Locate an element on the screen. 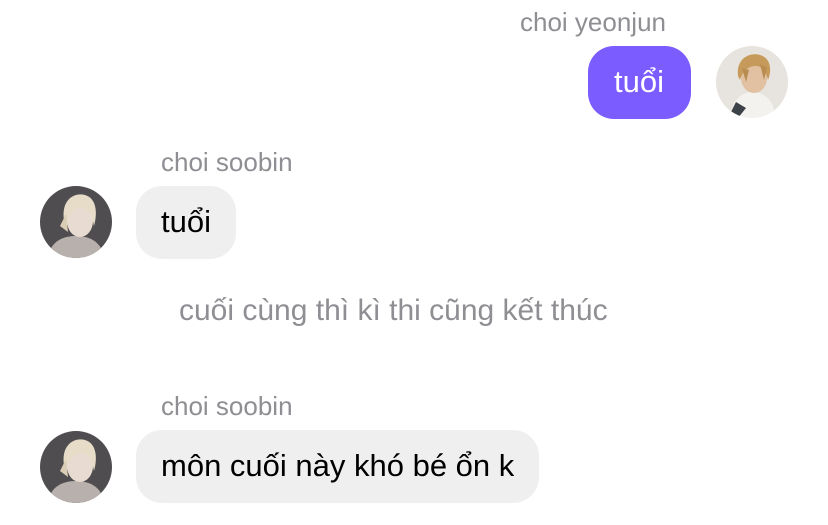 This screenshot has height=525, width=828. message-bubble-outgoing: tuổi is located at coordinates (639, 82).